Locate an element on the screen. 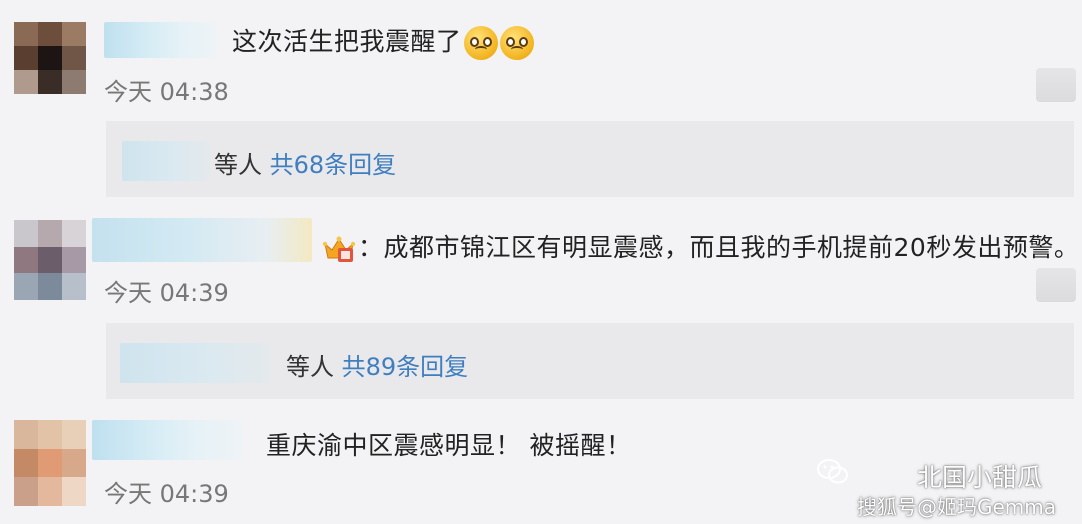 The width and height of the screenshot is (1082, 524). comment-text: ：成都市锦江区有明显震感，而且我的手机提前20秒发出预警。 is located at coordinates (700, 246).